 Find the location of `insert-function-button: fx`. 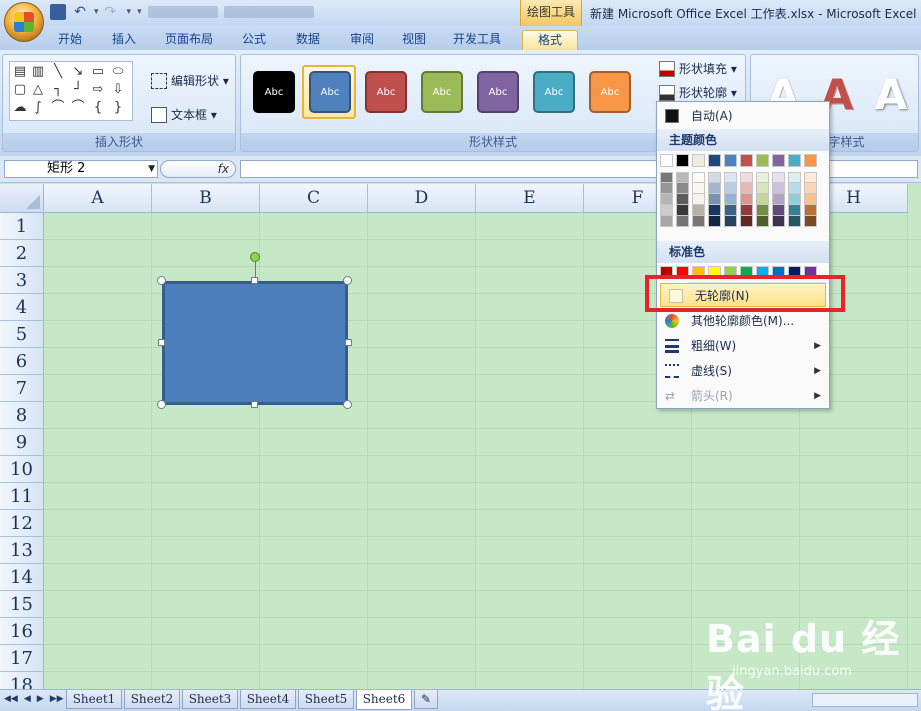

insert-function-button: fx is located at coordinates (198, 169).